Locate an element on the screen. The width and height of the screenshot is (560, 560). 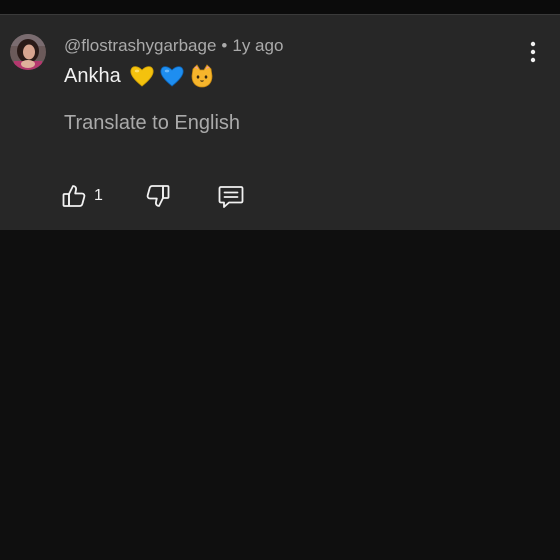
reply-comment-icon is located at coordinates (231, 197).